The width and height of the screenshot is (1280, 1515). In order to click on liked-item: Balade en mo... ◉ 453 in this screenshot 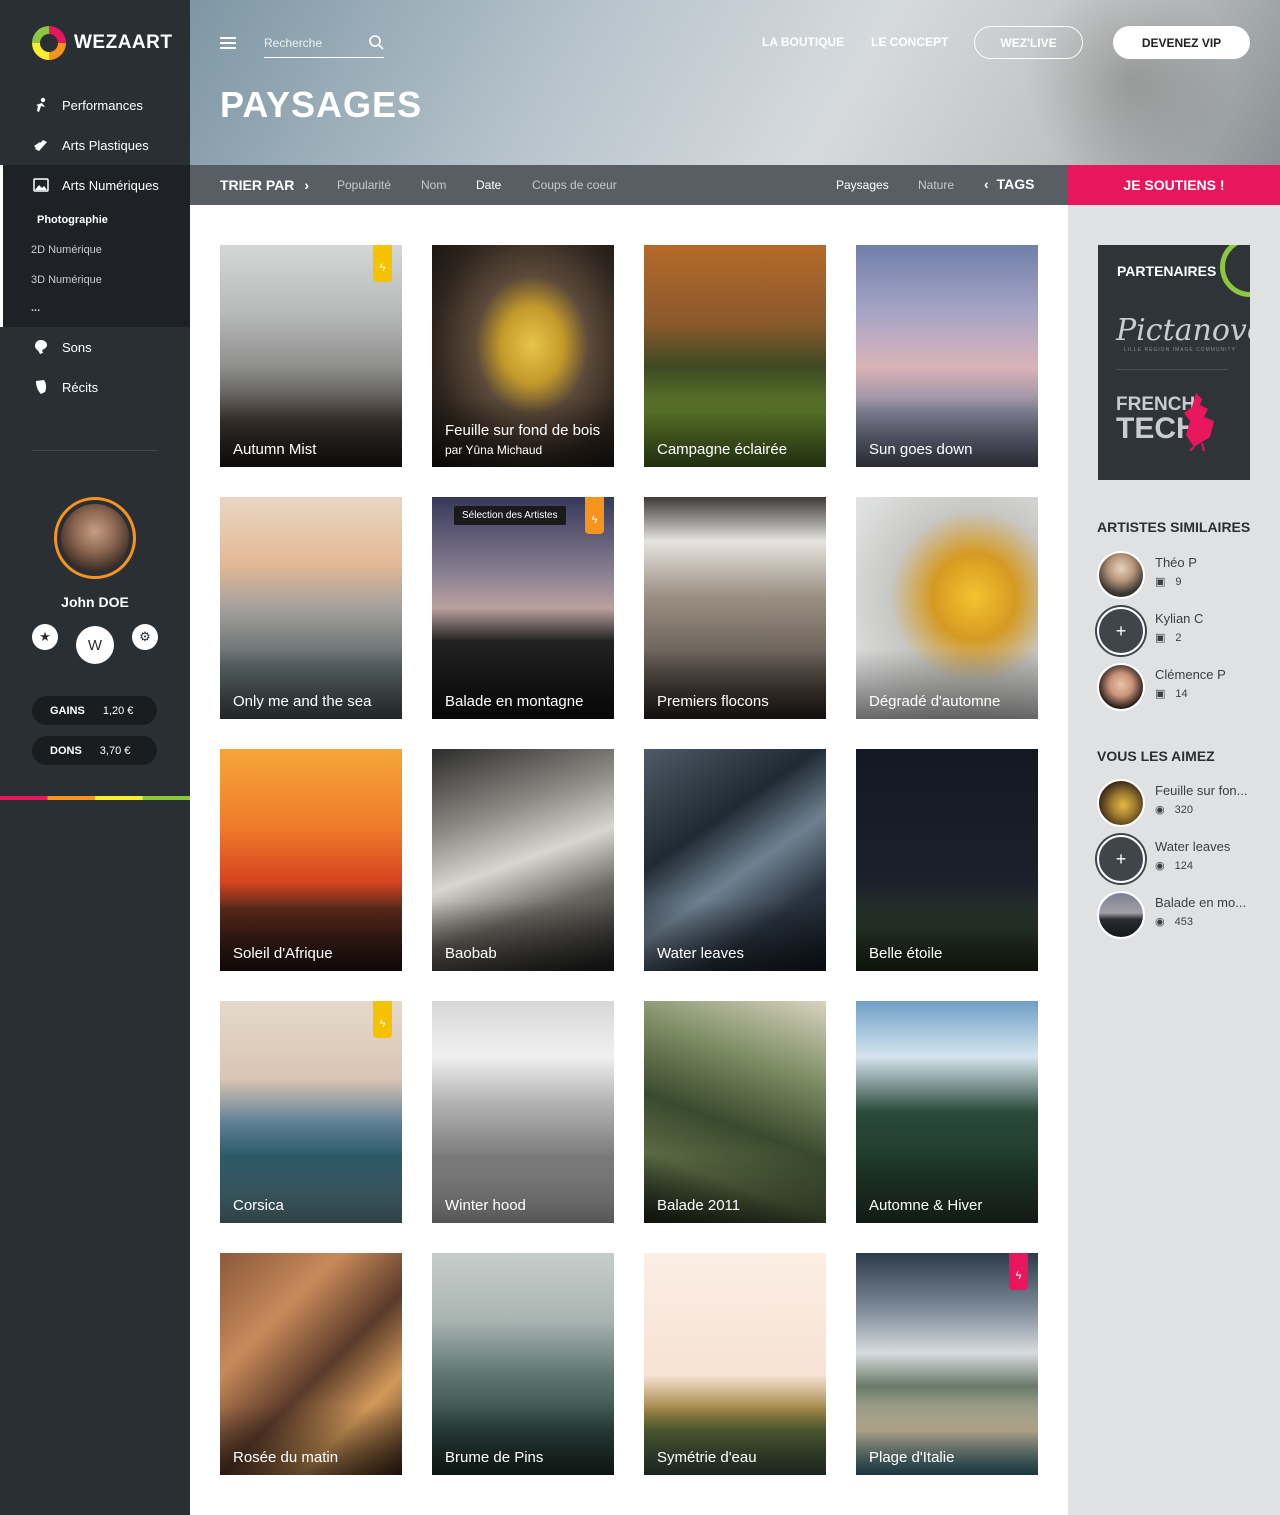, I will do `click(1182, 915)`.